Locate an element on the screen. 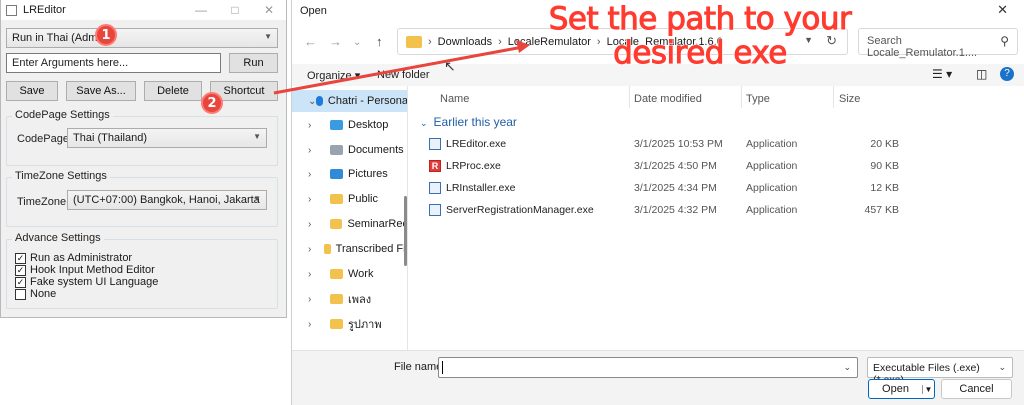 The image size is (1024, 405). arrow-line is located at coordinates (398, 70).